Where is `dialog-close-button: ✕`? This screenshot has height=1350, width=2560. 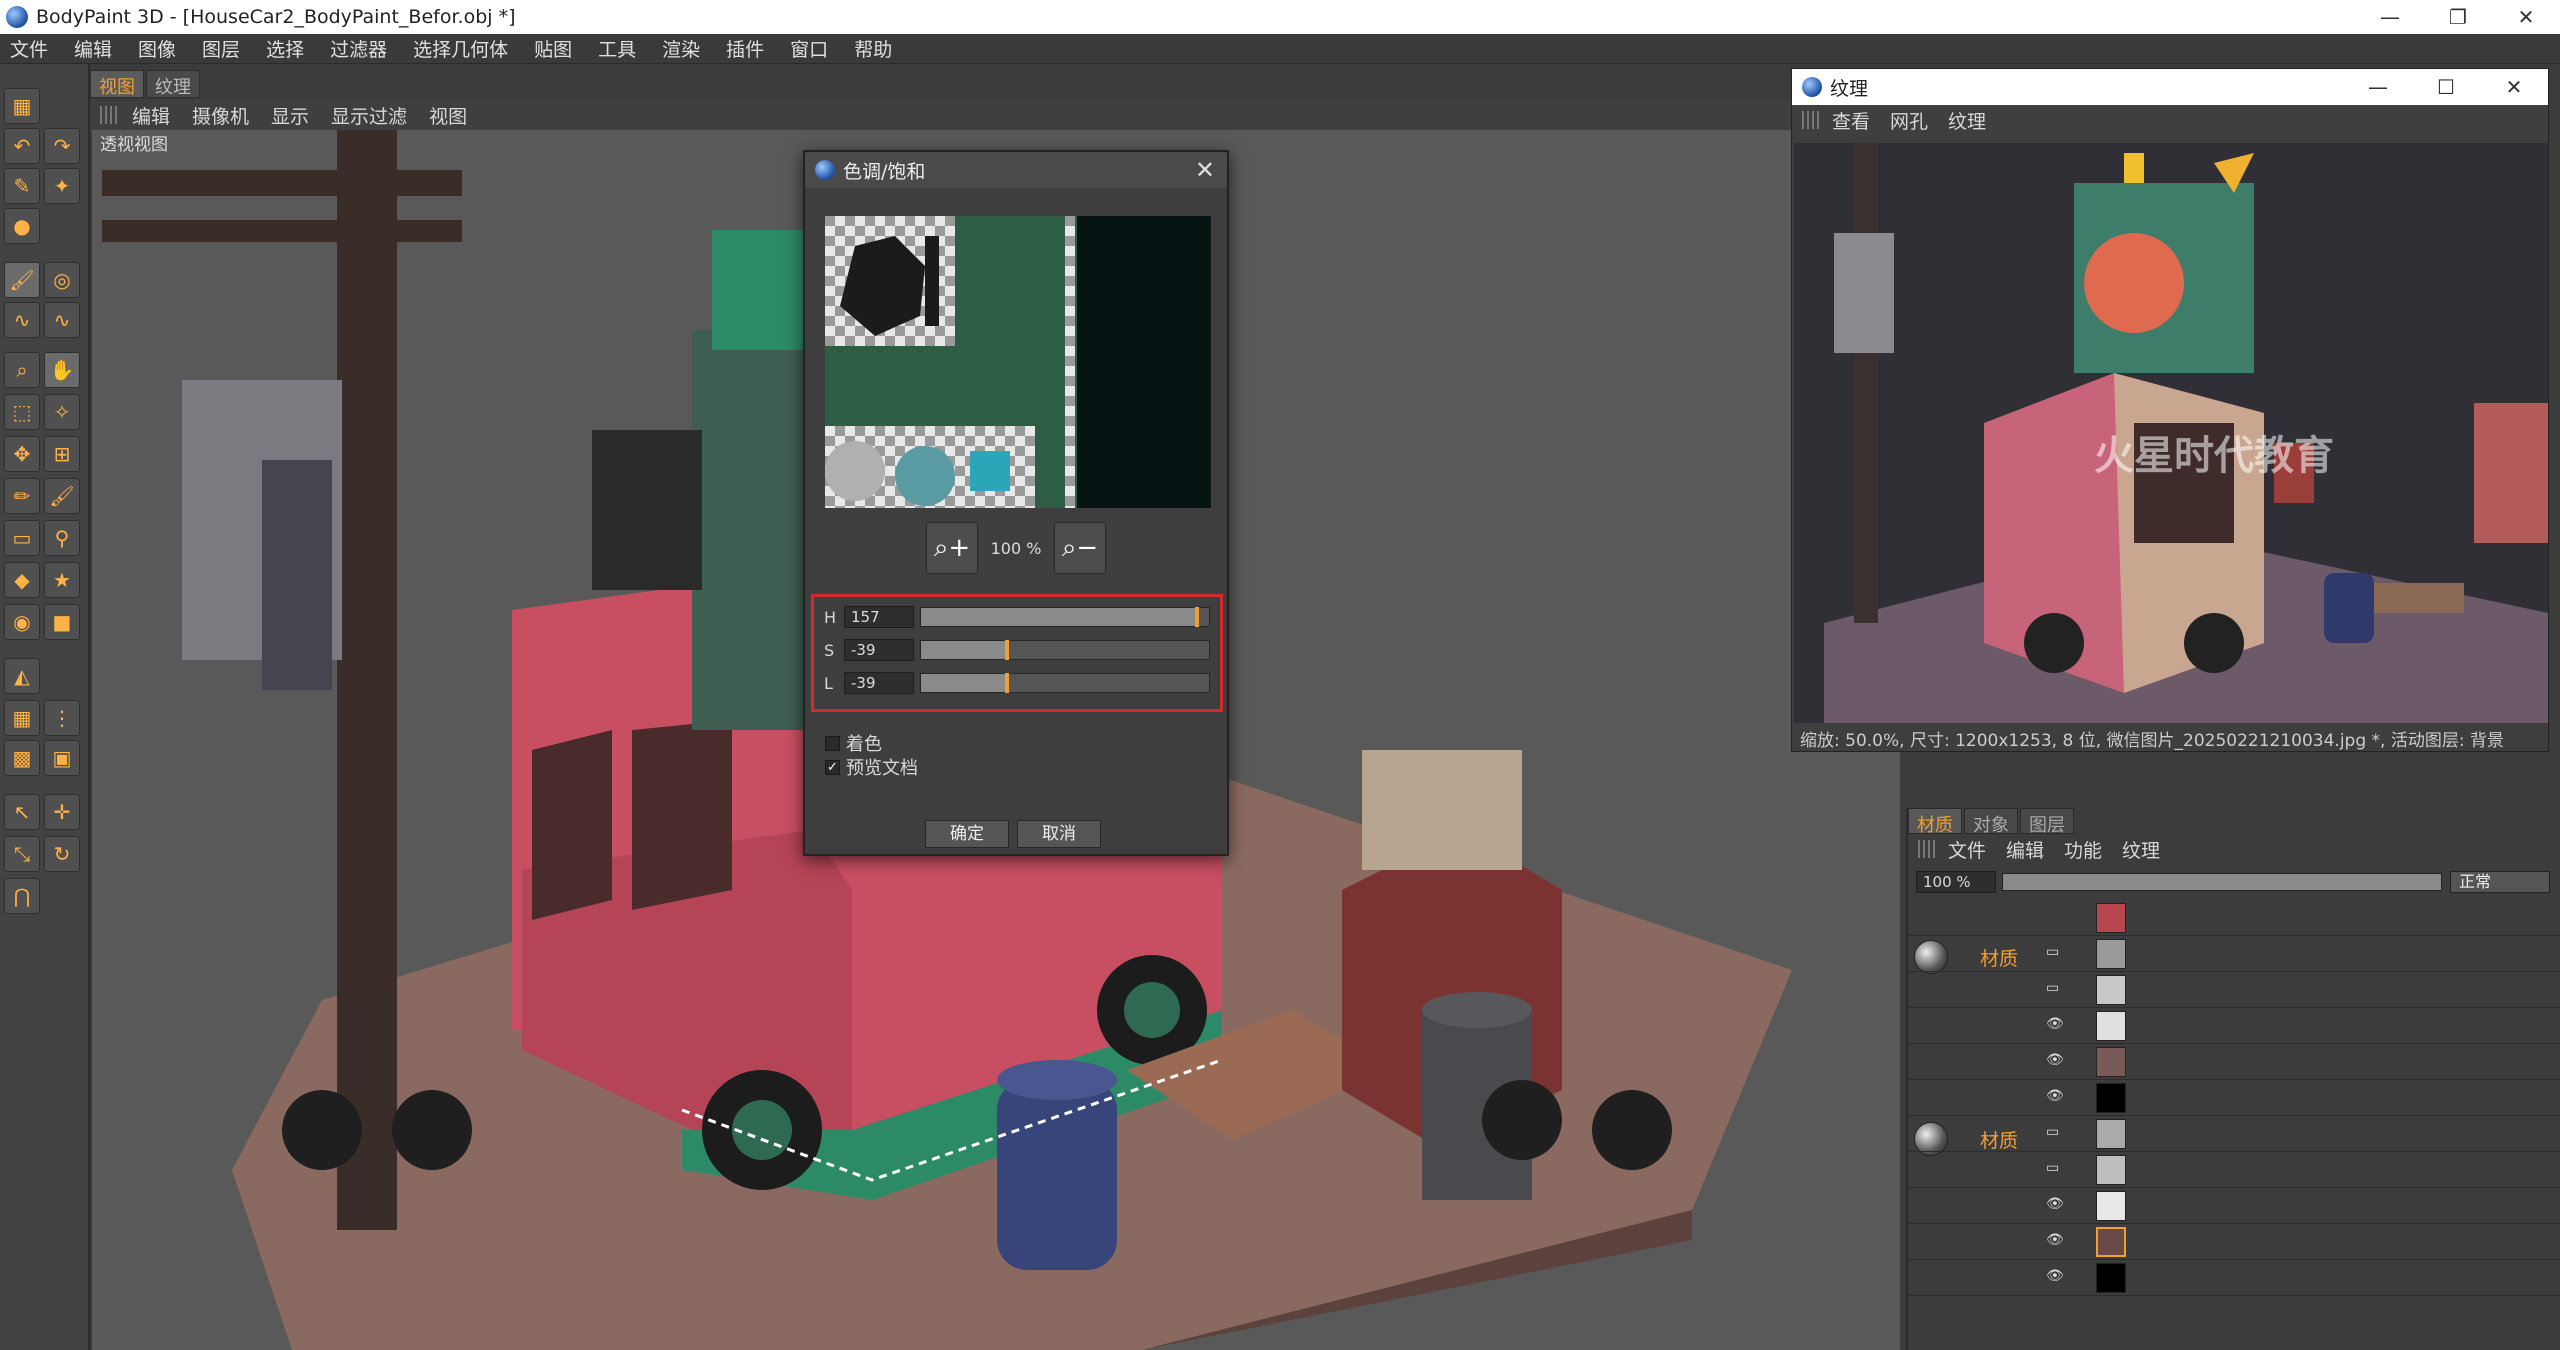 dialog-close-button: ✕ is located at coordinates (1205, 170).